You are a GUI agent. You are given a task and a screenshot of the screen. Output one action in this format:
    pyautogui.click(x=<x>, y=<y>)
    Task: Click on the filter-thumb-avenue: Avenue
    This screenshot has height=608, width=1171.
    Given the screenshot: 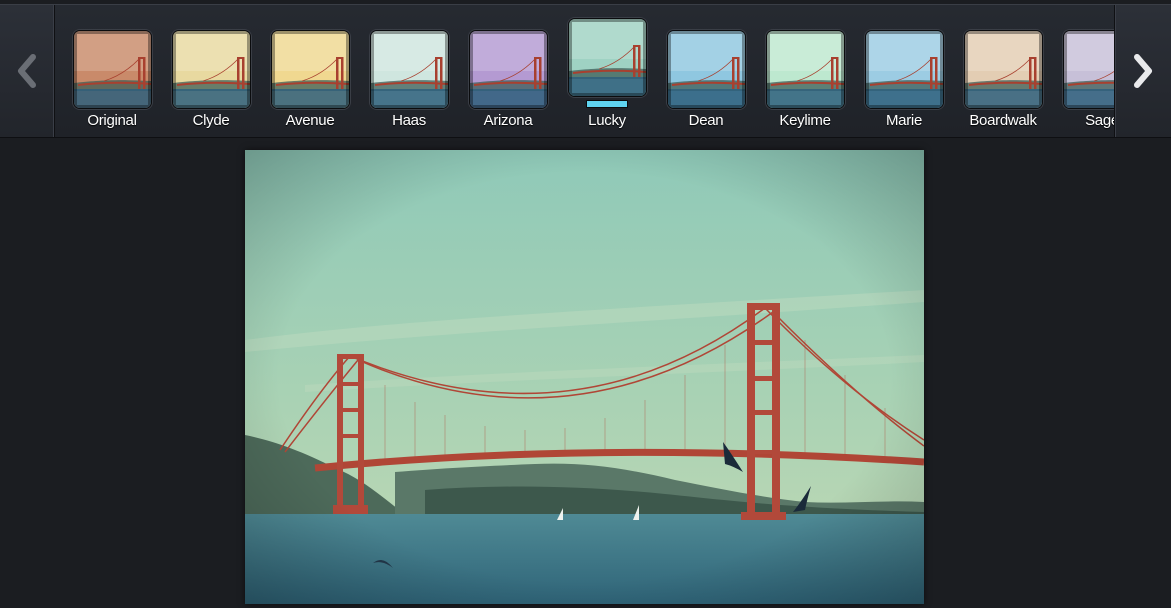 What is the action you would take?
    pyautogui.click(x=310, y=71)
    